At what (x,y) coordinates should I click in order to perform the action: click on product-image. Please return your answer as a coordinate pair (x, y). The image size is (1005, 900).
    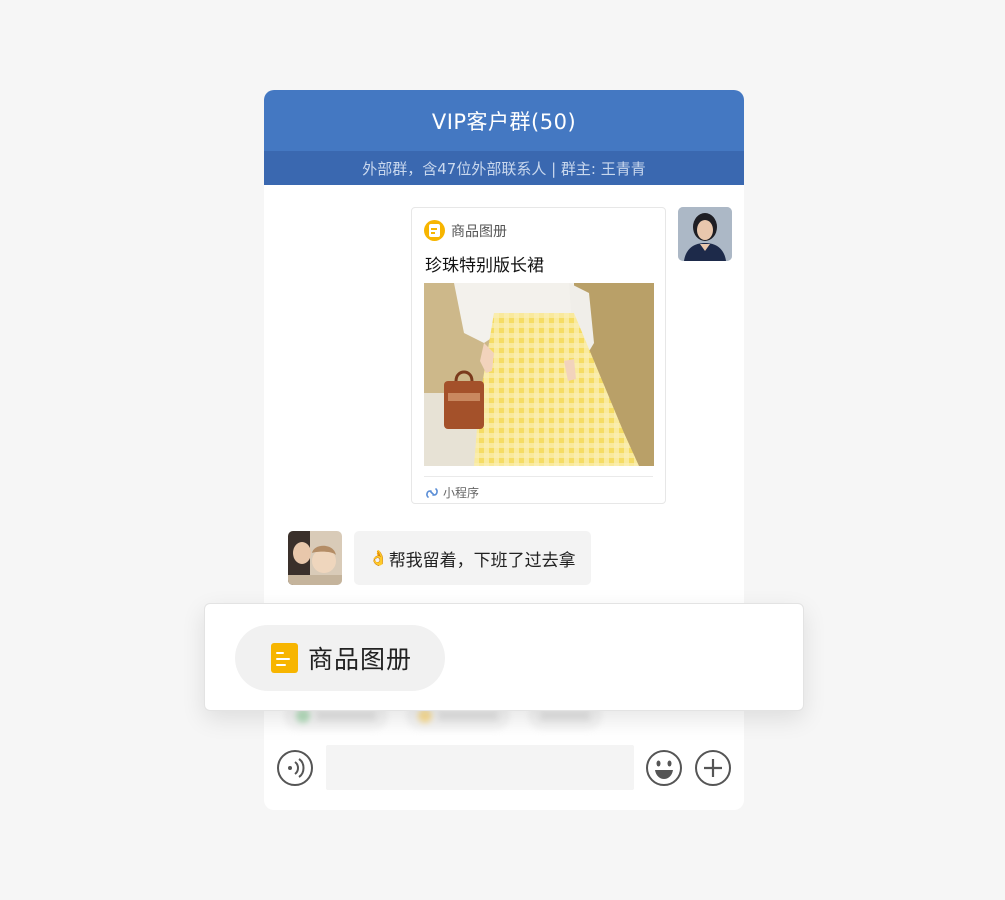
    Looking at the image, I should click on (539, 374).